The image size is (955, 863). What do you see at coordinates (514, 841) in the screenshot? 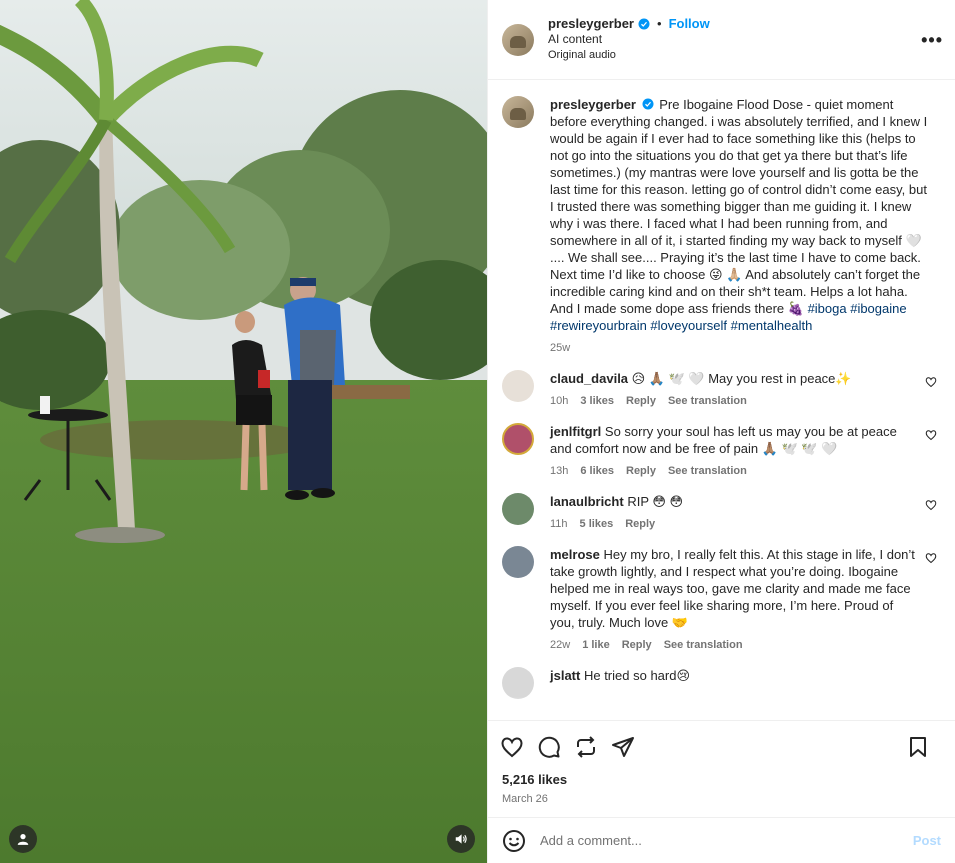
I see `emoji-icon` at bounding box center [514, 841].